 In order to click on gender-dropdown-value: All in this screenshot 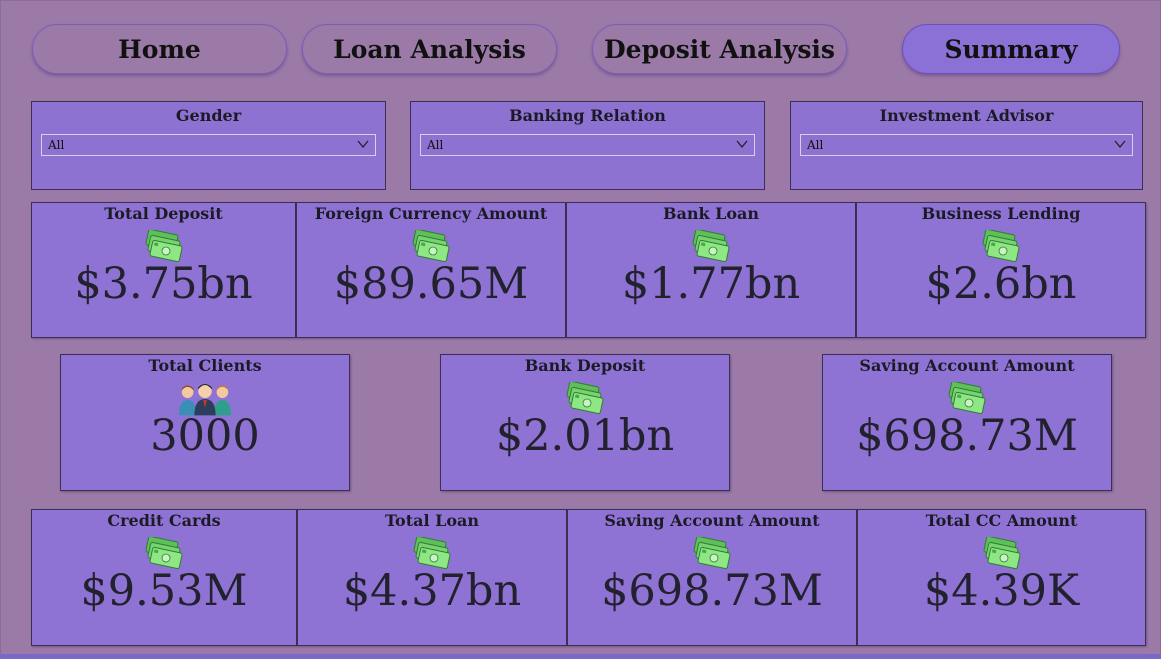, I will do `click(56, 145)`.